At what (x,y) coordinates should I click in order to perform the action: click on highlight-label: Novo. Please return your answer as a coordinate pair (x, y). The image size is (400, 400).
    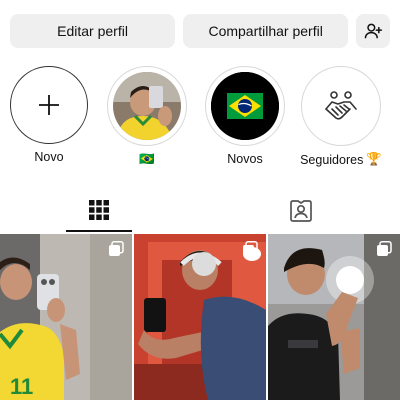
    Looking at the image, I should click on (49, 157).